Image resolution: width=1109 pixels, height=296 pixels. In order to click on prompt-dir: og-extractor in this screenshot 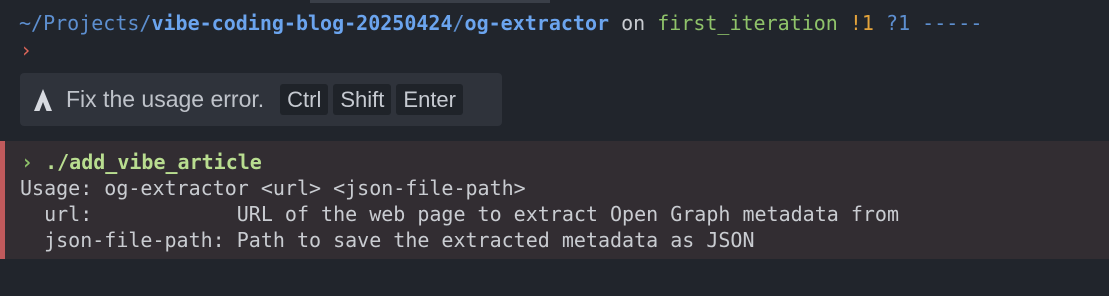, I will do `click(537, 23)`.